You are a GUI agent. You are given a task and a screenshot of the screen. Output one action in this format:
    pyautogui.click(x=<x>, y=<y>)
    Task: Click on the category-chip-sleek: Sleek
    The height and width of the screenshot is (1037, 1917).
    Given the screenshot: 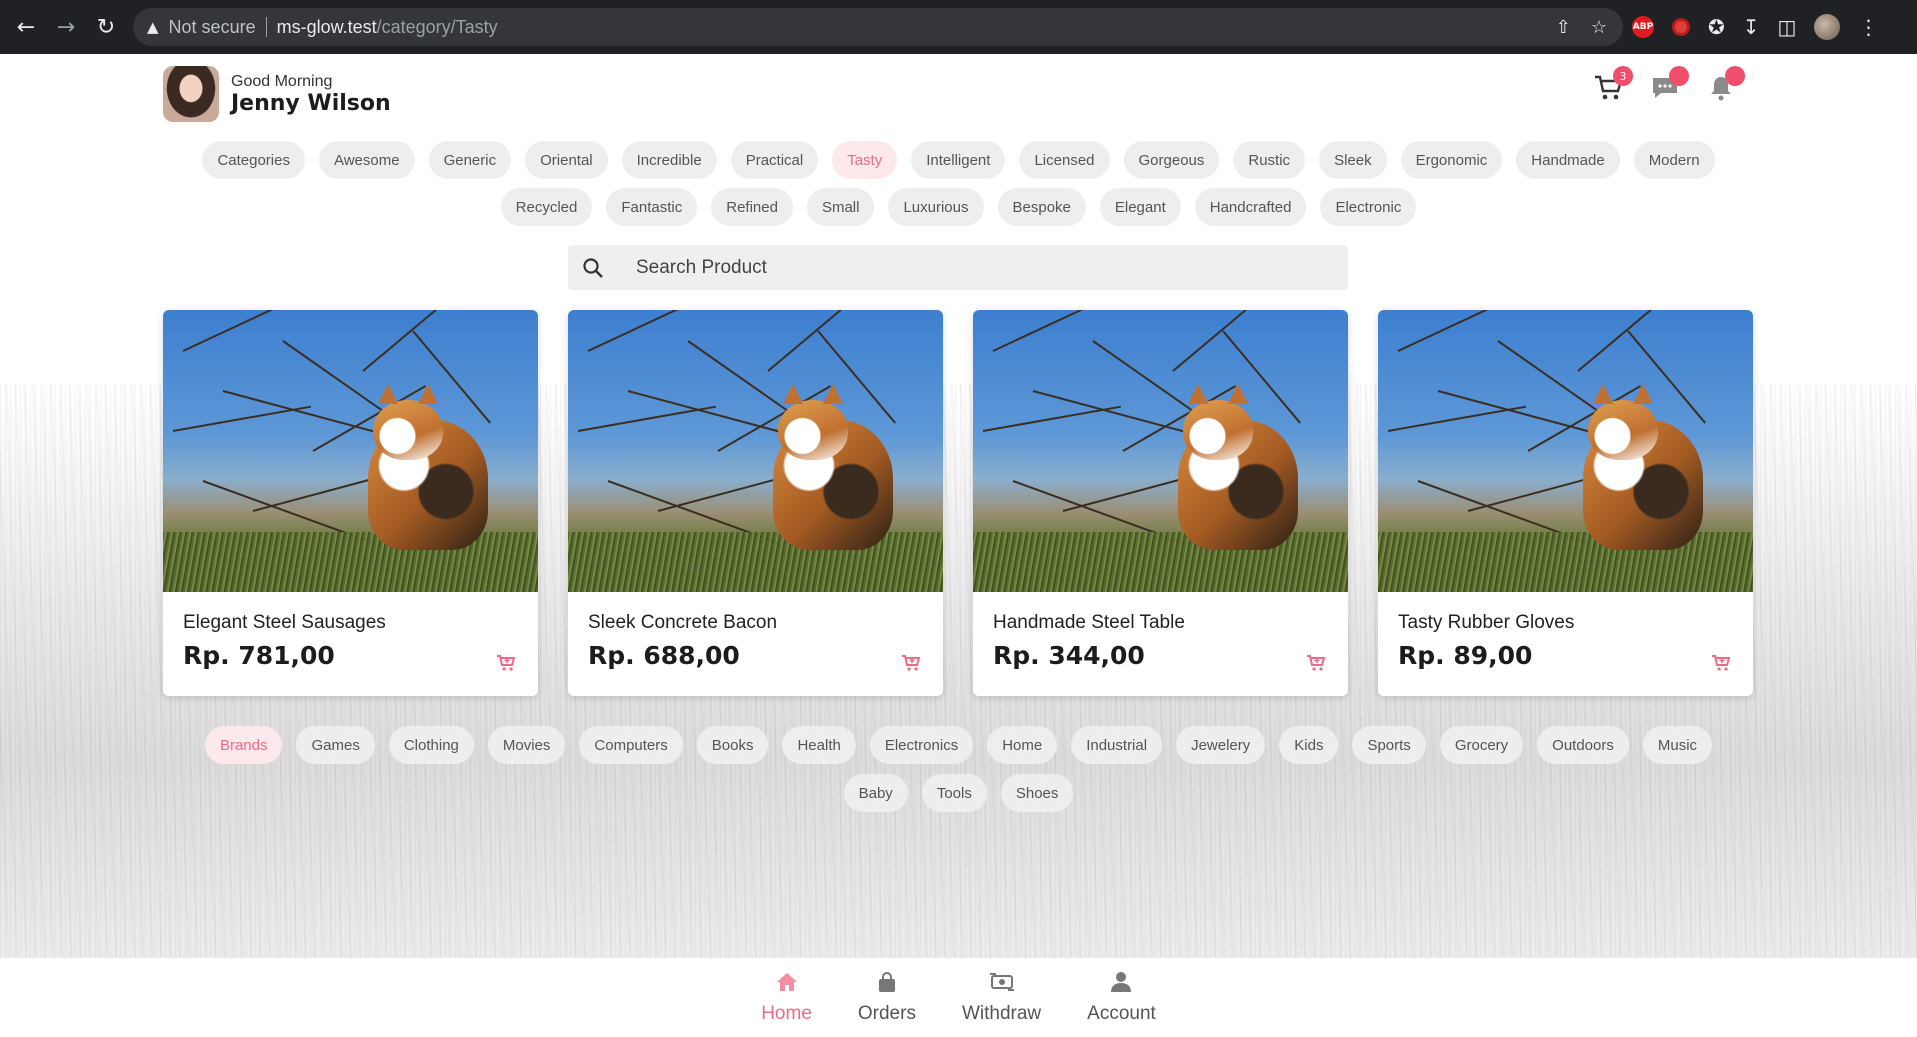 What is the action you would take?
    pyautogui.click(x=1353, y=160)
    